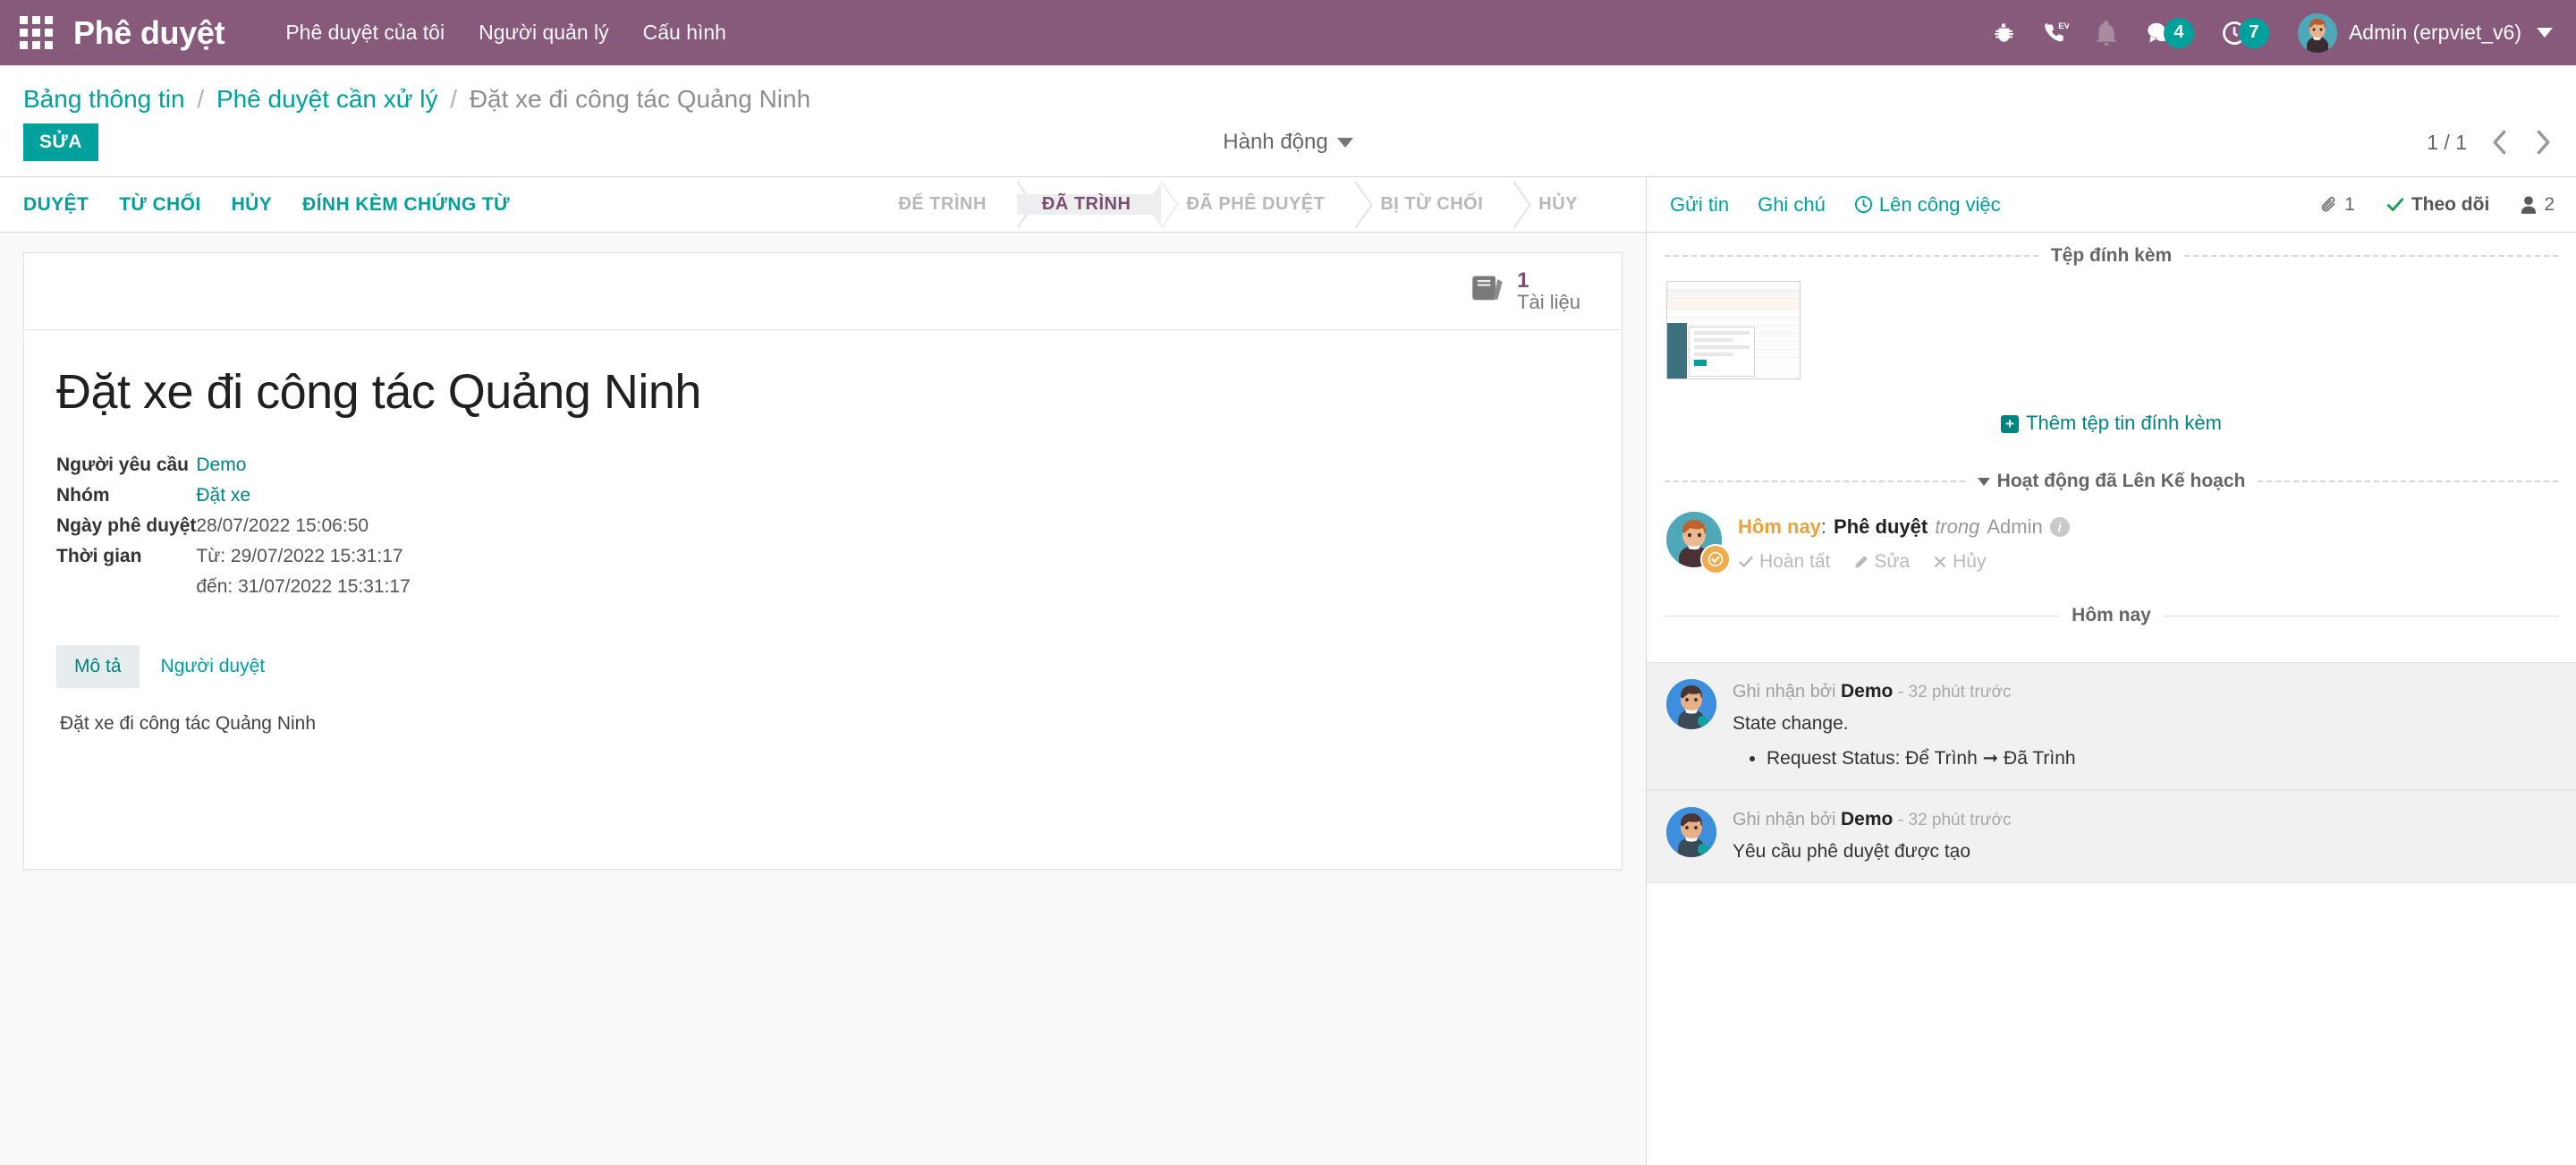 This screenshot has width=2576, height=1165. I want to click on state-pill-submitted: ĐÃ TRÌNH, so click(1089, 204).